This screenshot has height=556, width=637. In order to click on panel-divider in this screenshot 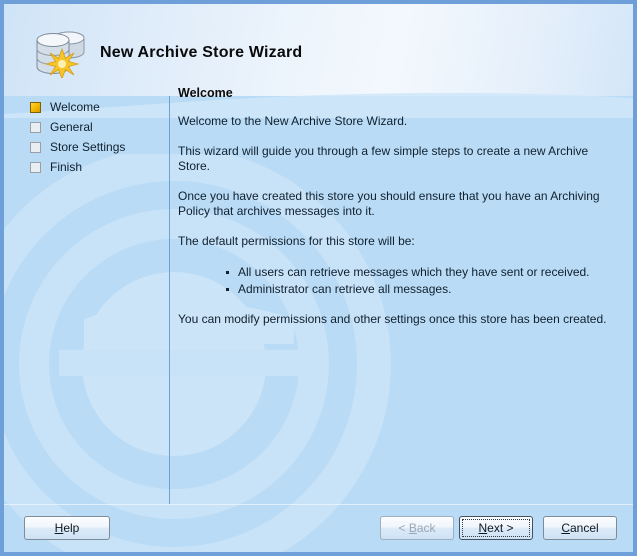, I will do `click(169, 300)`.